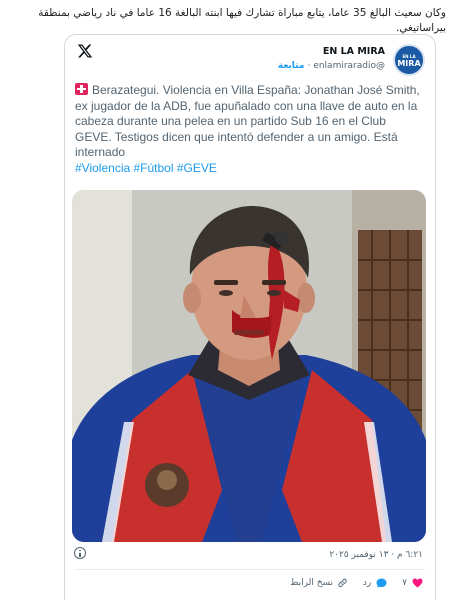 This screenshot has height=600, width=464. I want to click on heart-icon, so click(417, 583).